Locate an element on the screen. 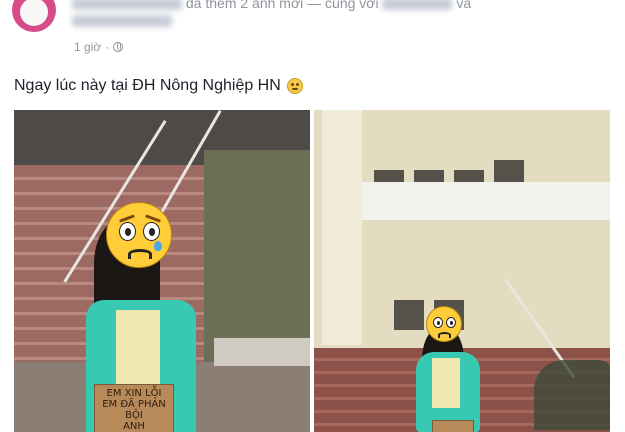 The image size is (625, 432). banner is located at coordinates (486, 201).